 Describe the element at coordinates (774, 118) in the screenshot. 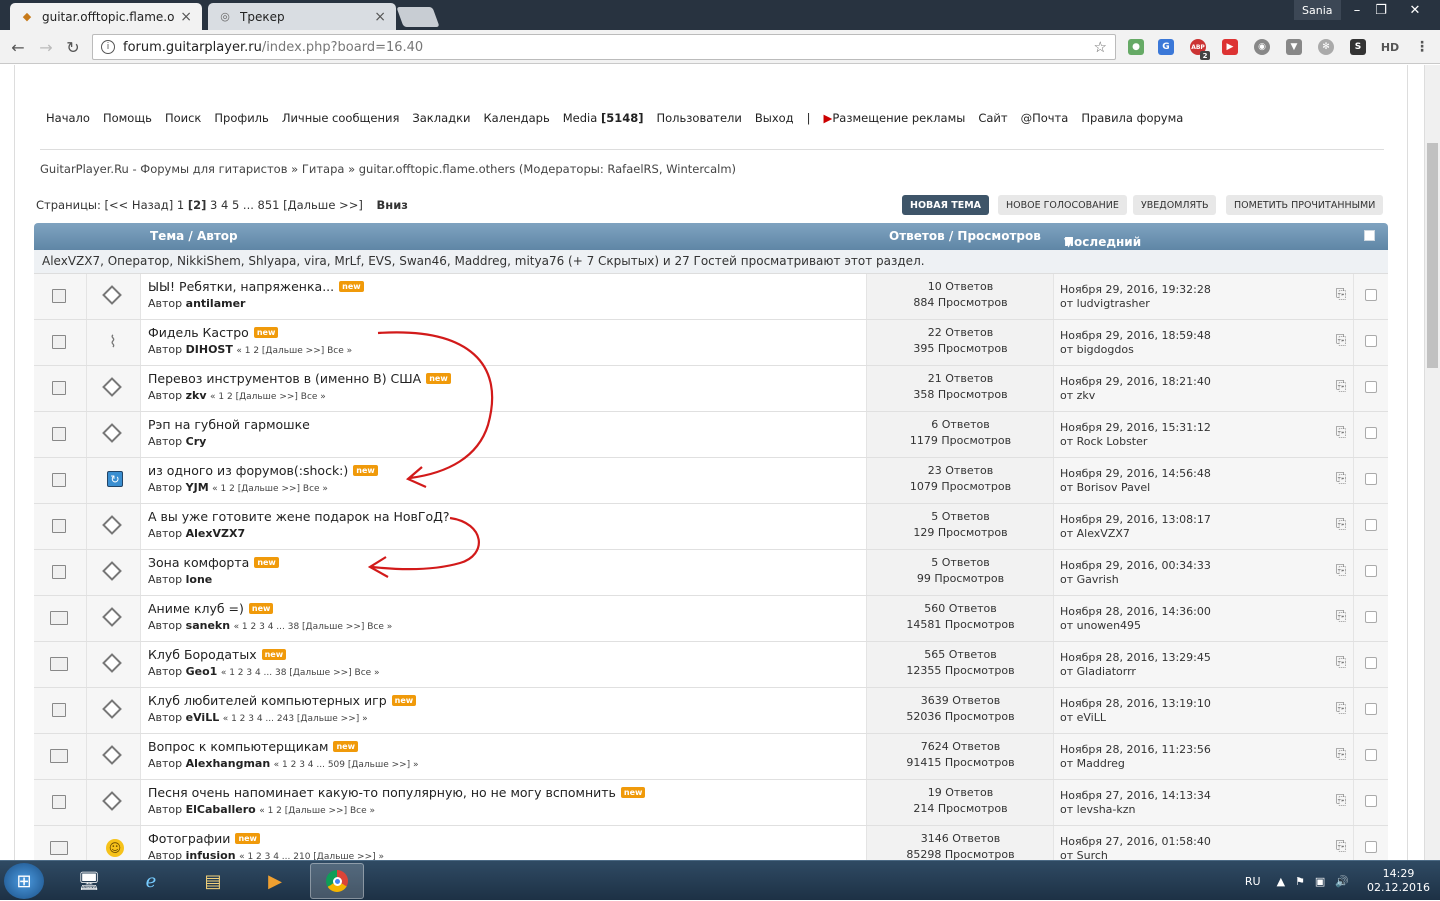

I see `menu-logout: Выход` at that location.